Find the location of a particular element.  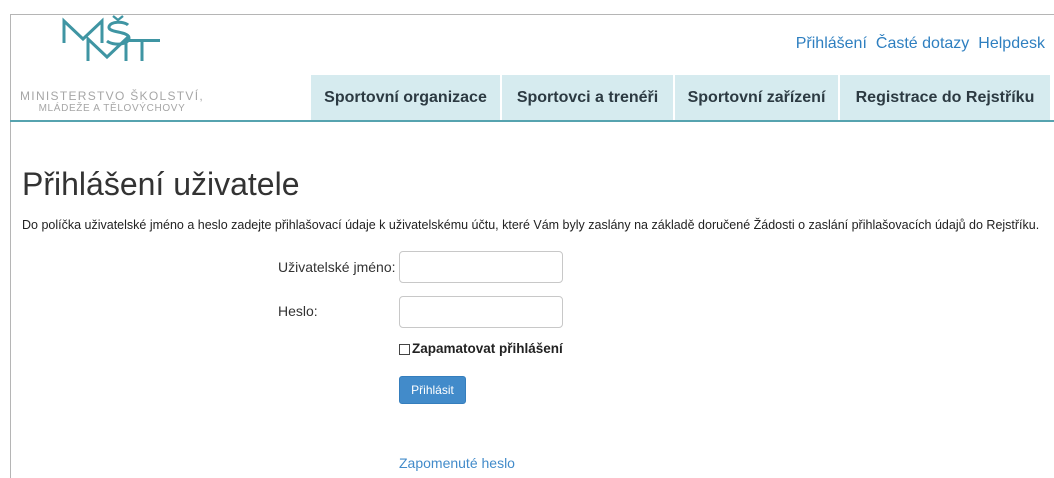

remember-checkbox is located at coordinates (404, 349).